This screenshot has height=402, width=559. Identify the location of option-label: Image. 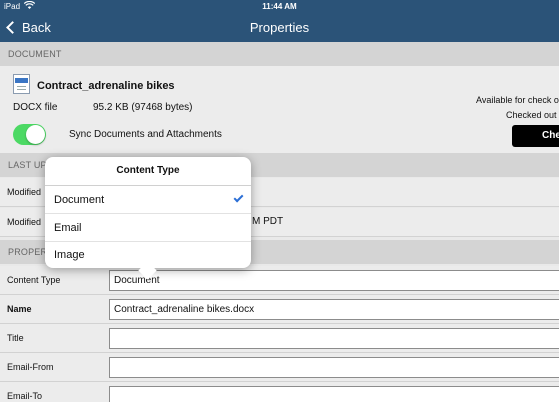
(69, 255).